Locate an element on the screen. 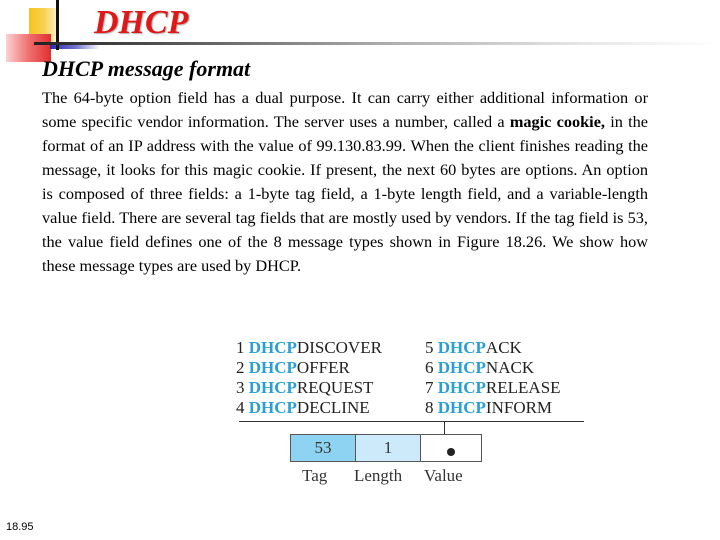  message-type-number: 4 is located at coordinates (240, 407).